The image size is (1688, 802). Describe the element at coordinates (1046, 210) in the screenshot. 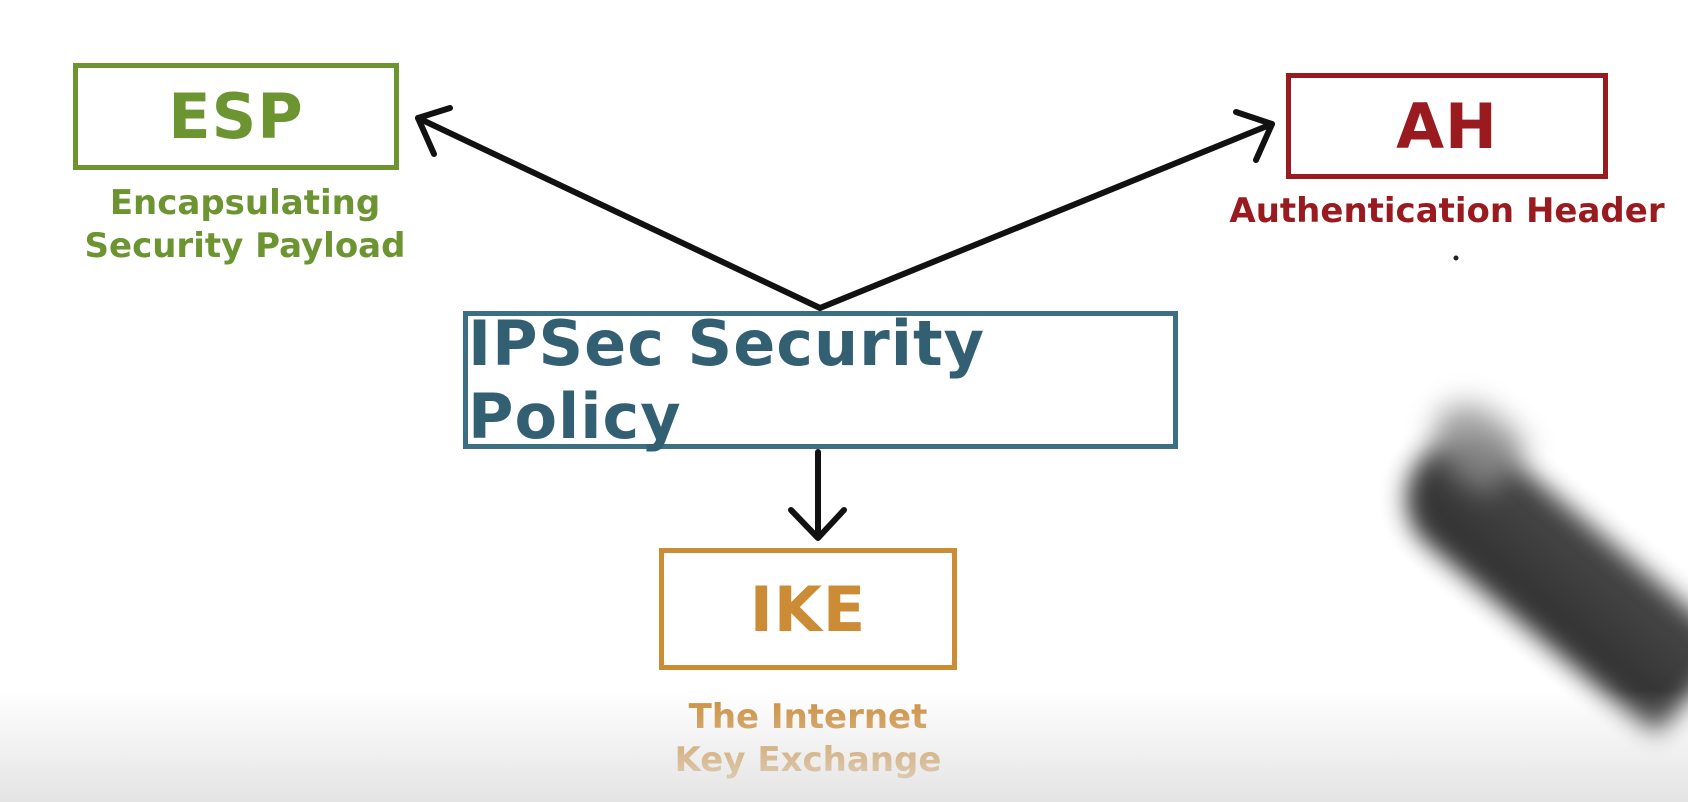

I see `arrow-to-ah` at that location.